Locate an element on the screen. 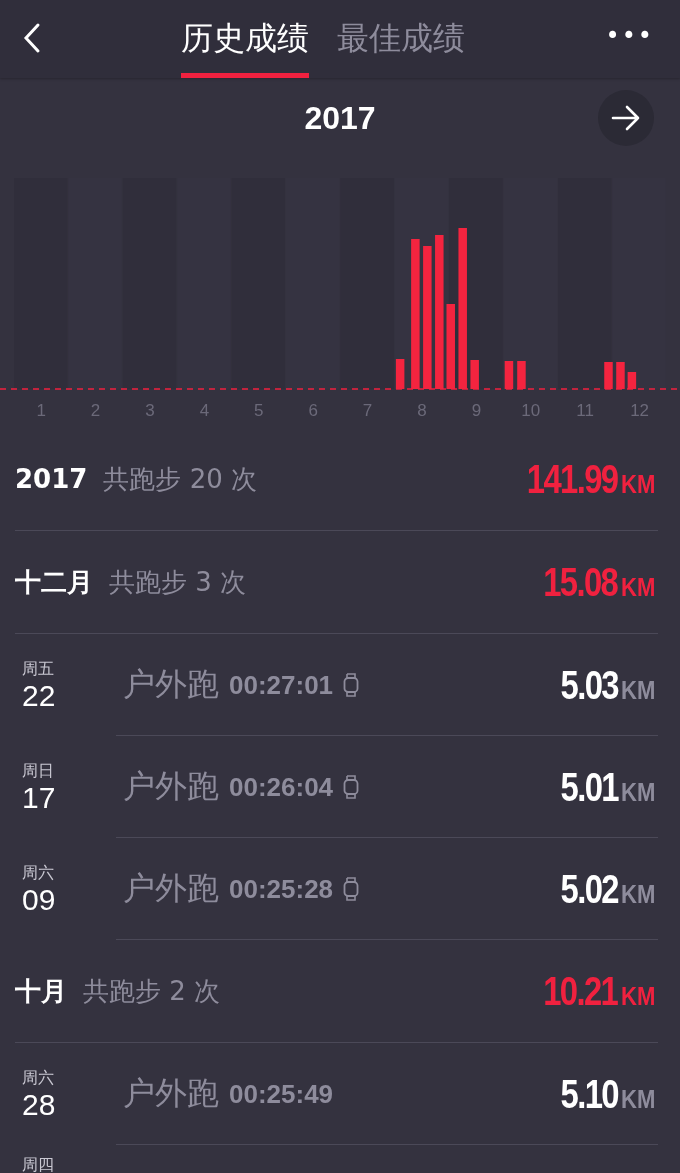  month-label: 2 is located at coordinates (95, 411).